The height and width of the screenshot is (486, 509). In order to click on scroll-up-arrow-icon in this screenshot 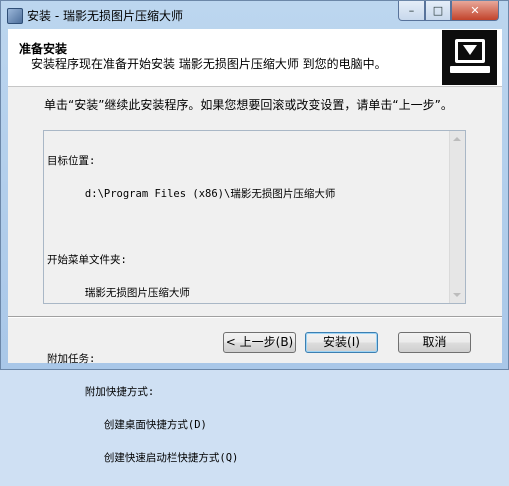, I will do `click(457, 139)`.